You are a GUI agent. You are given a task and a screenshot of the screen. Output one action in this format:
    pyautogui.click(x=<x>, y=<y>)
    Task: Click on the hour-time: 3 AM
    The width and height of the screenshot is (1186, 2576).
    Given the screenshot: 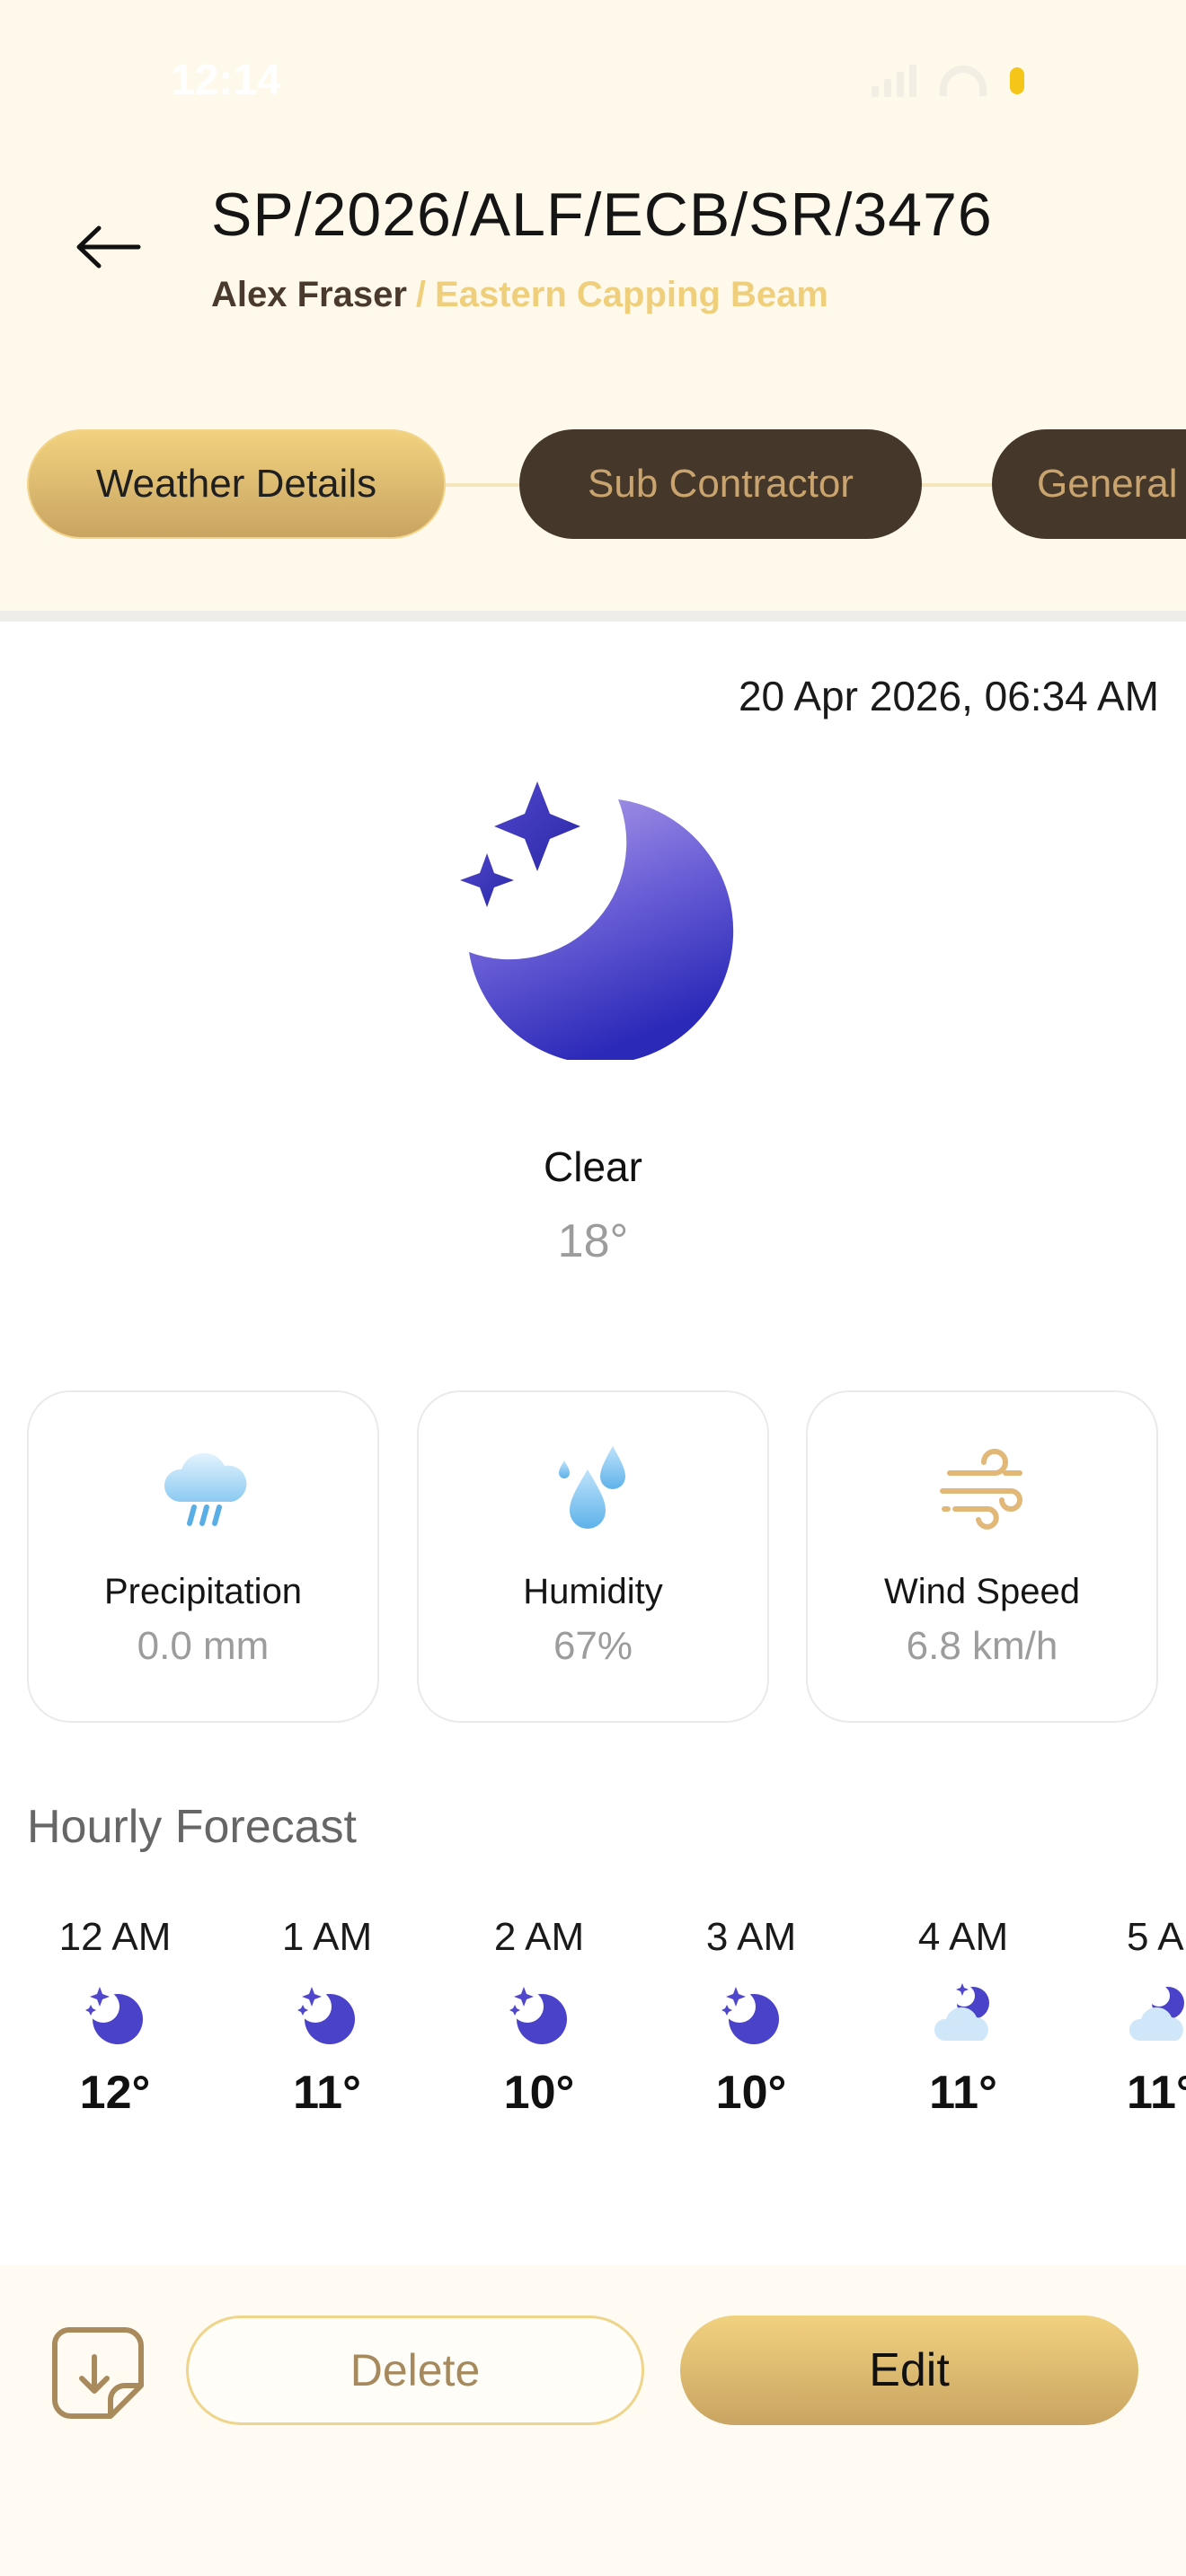 What is the action you would take?
    pyautogui.click(x=751, y=1937)
    